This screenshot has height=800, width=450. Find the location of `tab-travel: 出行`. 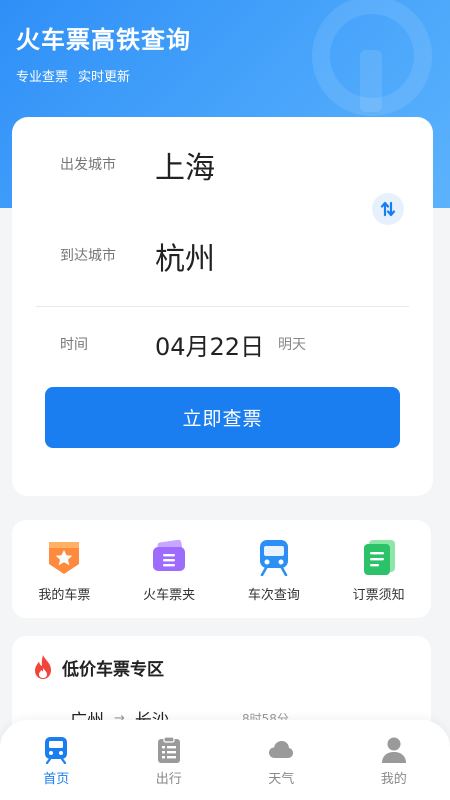

tab-travel: 出行 is located at coordinates (169, 760).